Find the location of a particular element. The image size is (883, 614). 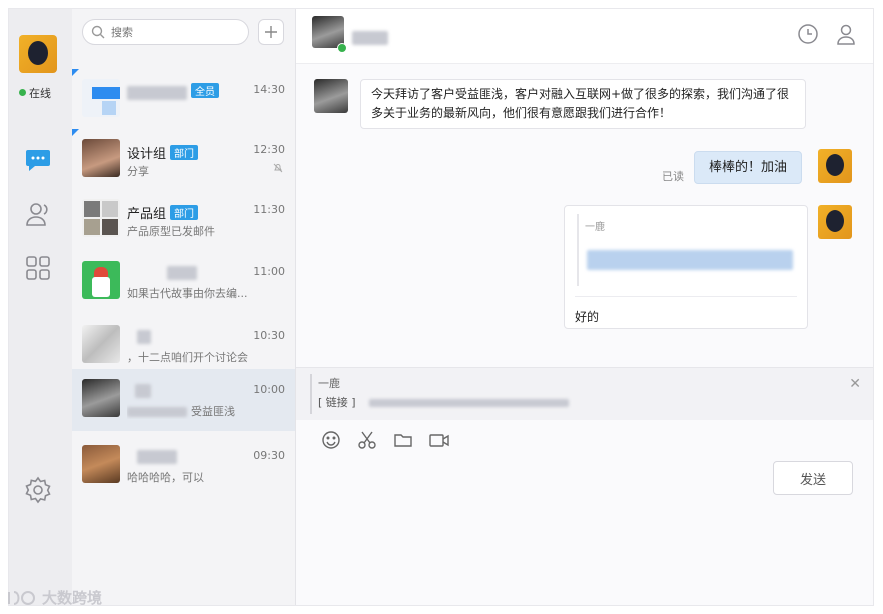

scissors-icon is located at coordinates (367, 440).